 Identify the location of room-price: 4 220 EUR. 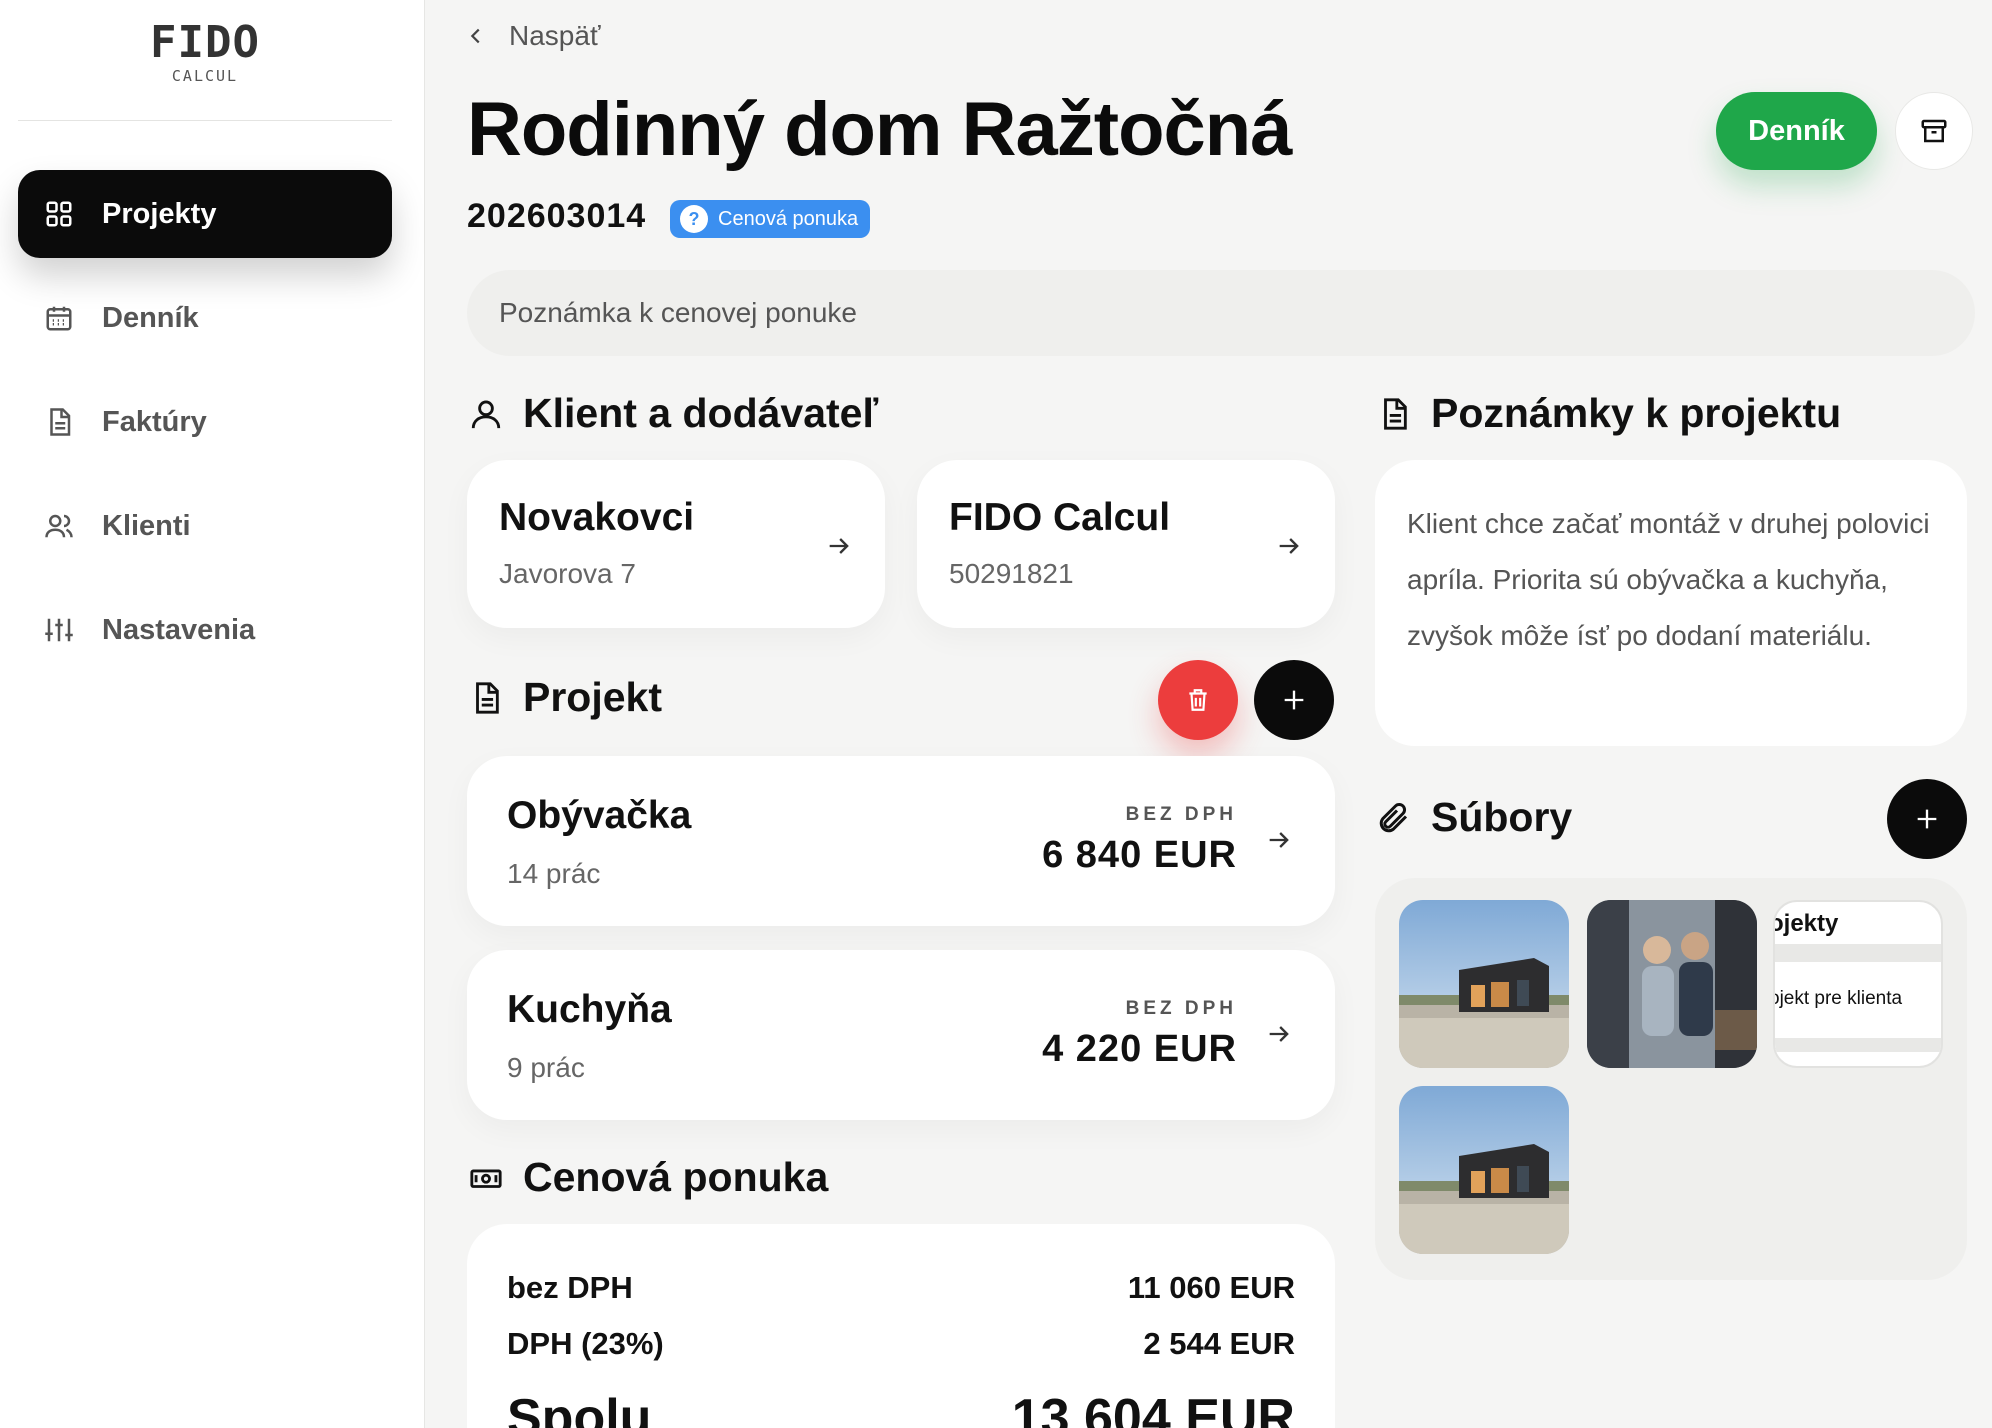
(1139, 1049).